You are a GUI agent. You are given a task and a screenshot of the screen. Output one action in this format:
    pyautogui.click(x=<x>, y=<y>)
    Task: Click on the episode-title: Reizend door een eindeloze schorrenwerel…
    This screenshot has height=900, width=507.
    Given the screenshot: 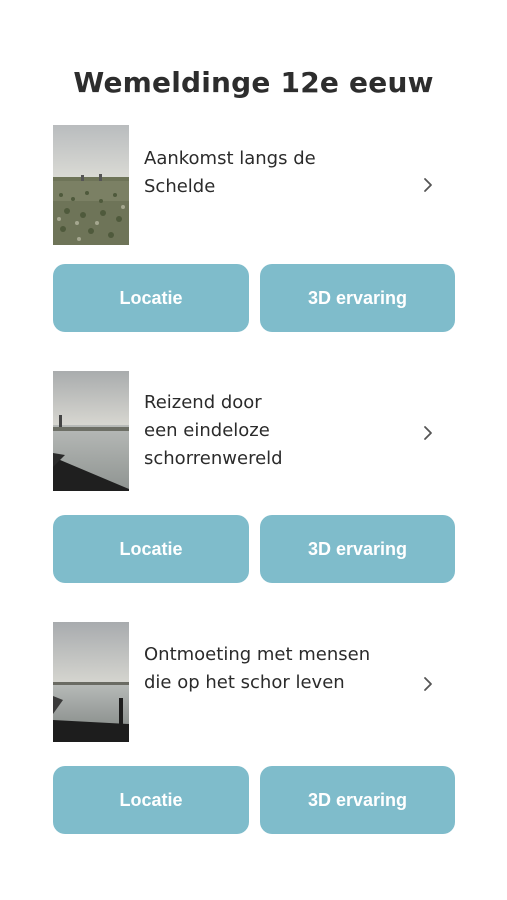 What is the action you would take?
    pyautogui.click(x=213, y=430)
    